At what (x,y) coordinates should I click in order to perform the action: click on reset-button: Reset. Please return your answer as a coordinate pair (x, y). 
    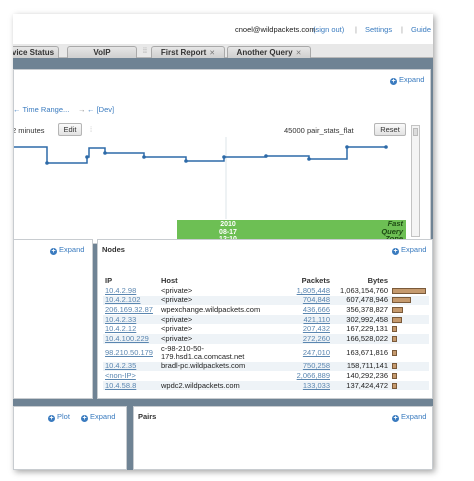
    Looking at the image, I should click on (390, 129).